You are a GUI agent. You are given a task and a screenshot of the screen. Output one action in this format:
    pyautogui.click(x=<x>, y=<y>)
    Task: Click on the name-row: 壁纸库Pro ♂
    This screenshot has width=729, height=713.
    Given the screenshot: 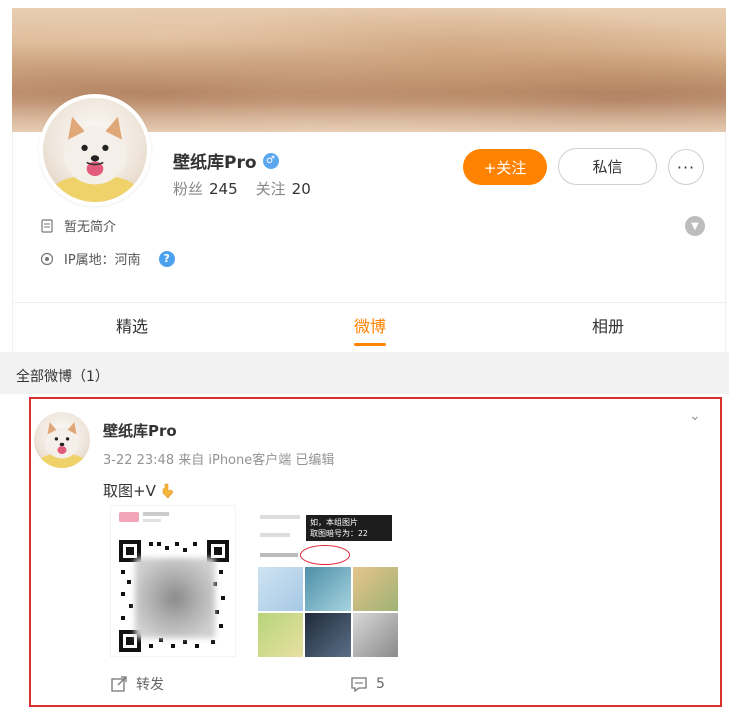 What is the action you would take?
    pyautogui.click(x=226, y=160)
    